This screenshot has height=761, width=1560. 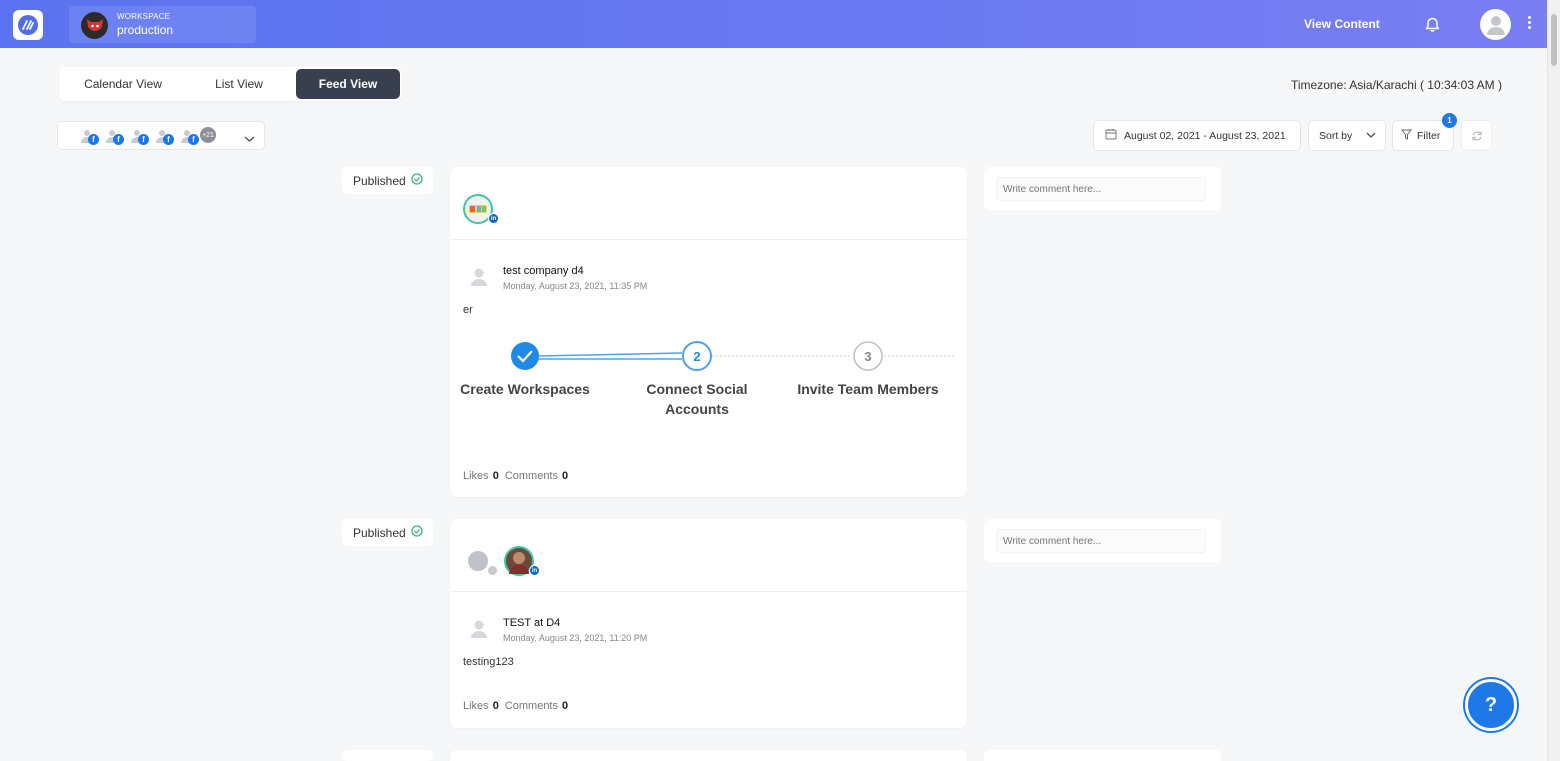 What do you see at coordinates (1396, 85) in the screenshot?
I see `timezone-display: Timezone: Asia/Karachi ( 10:34:03 AM )` at bounding box center [1396, 85].